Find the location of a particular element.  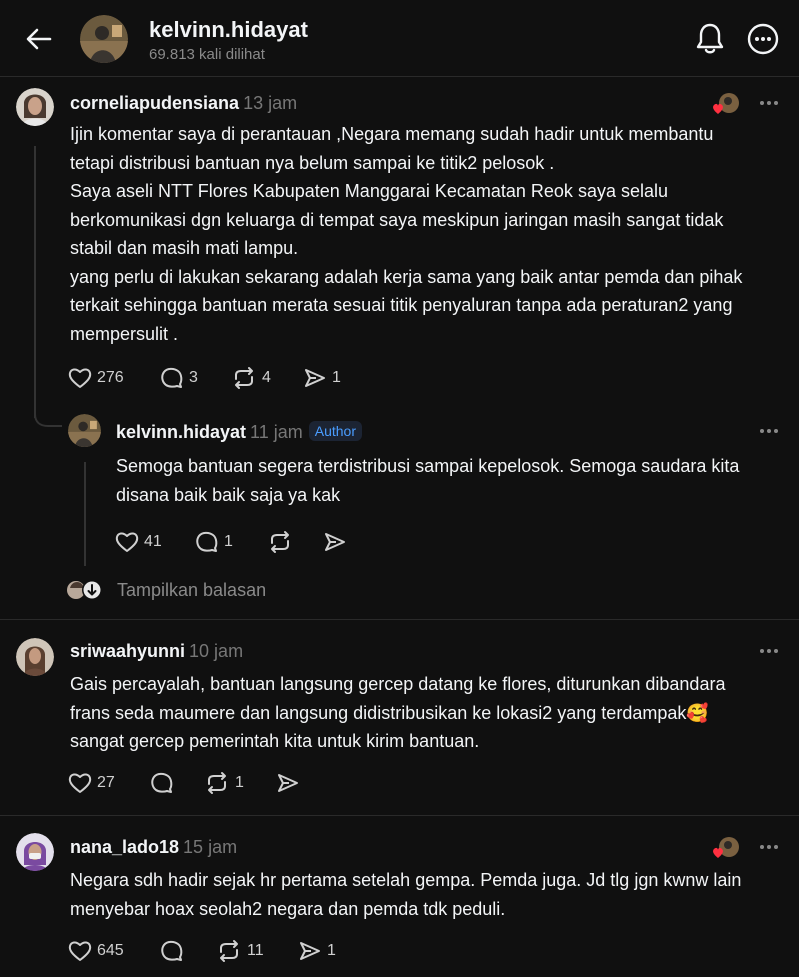

repost-button: 4 is located at coordinates (267, 378).